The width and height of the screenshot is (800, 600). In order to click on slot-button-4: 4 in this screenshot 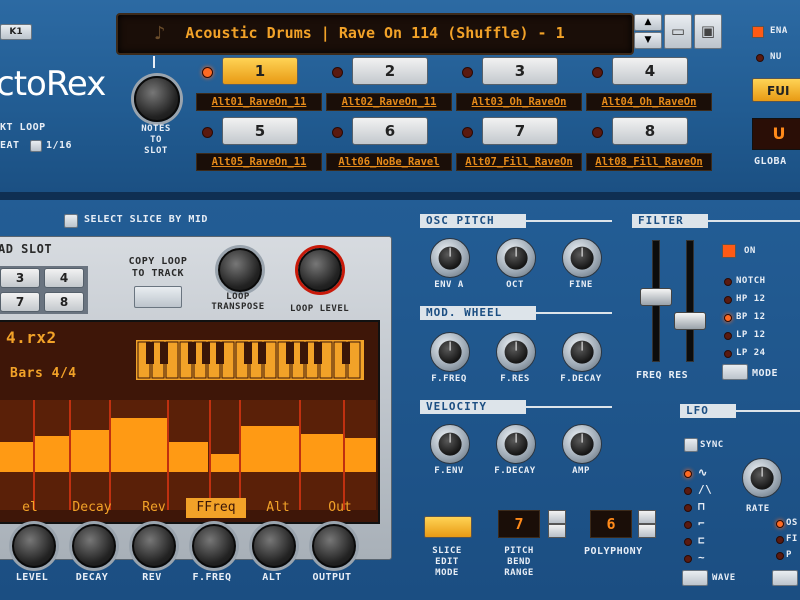, I will do `click(650, 71)`.